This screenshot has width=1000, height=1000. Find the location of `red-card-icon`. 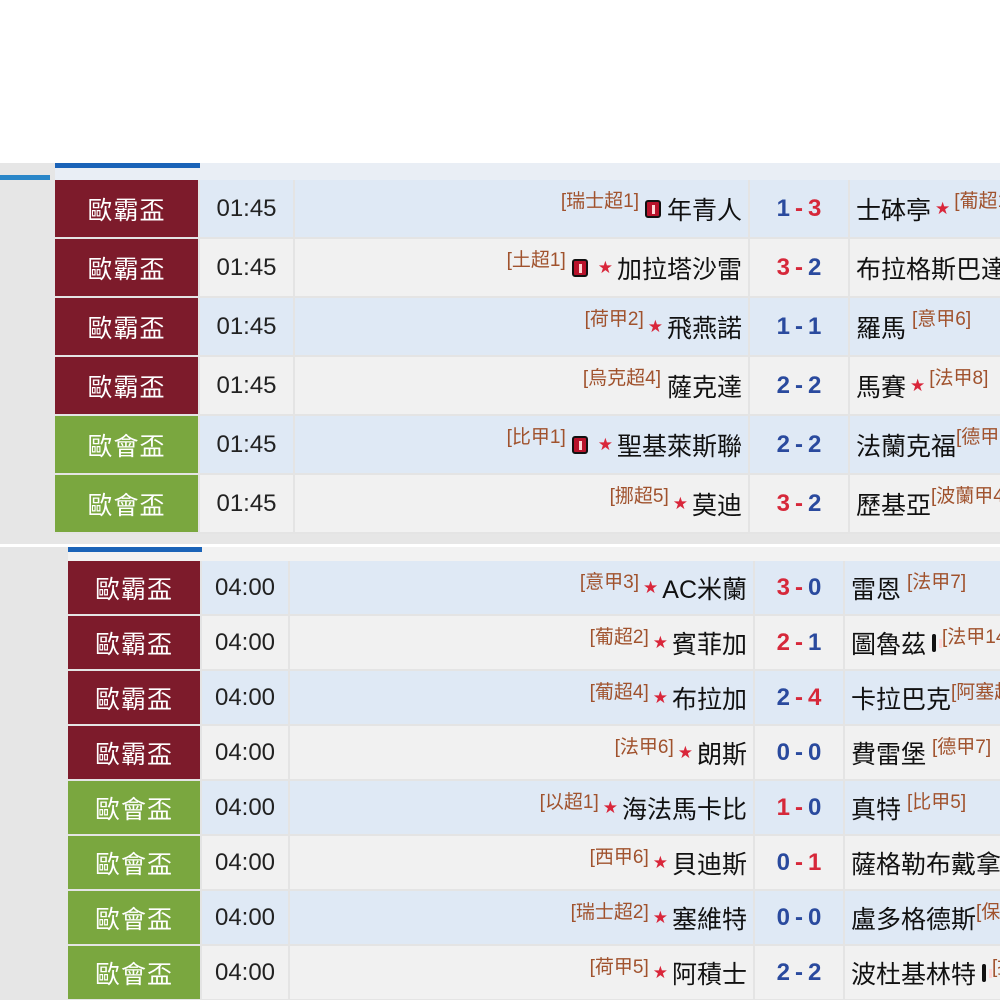

red-card-icon is located at coordinates (652, 208).